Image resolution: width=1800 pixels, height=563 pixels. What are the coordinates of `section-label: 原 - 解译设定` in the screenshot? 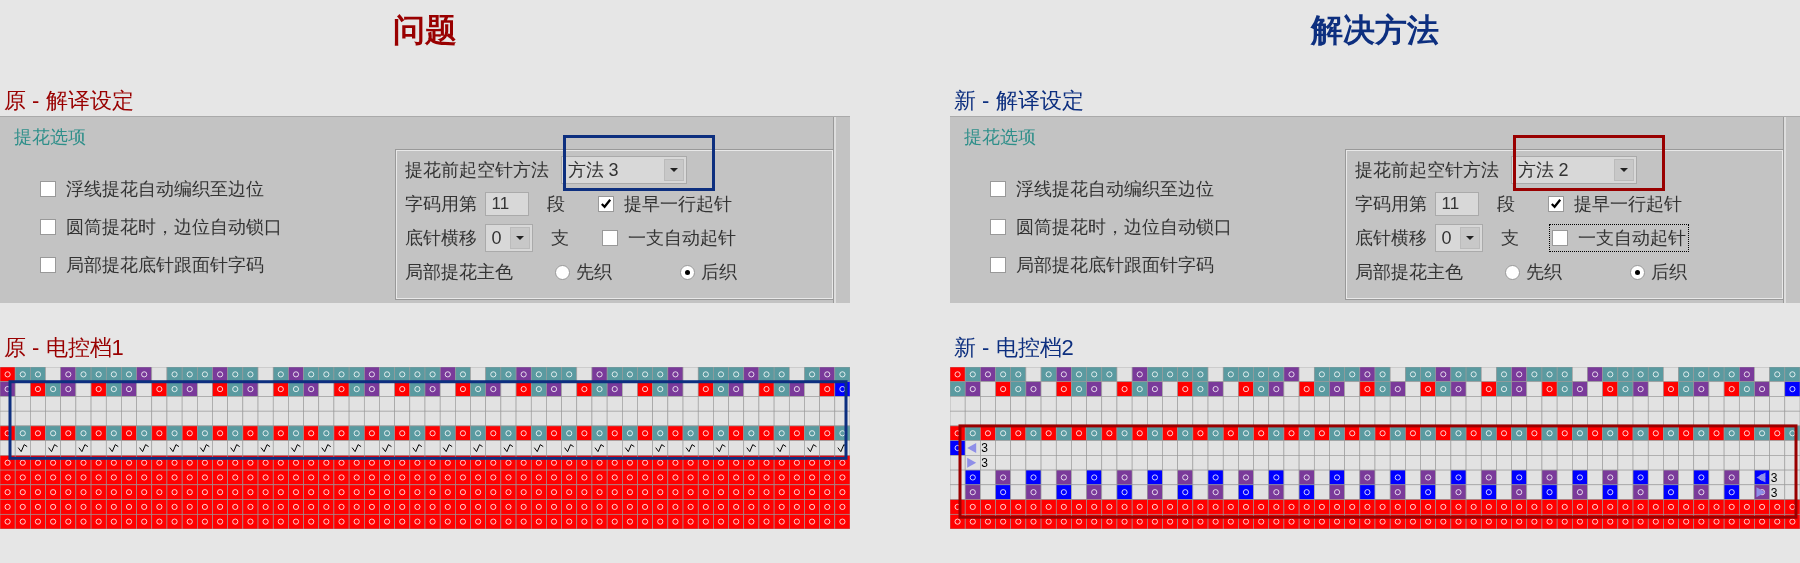 It's located at (69, 101).